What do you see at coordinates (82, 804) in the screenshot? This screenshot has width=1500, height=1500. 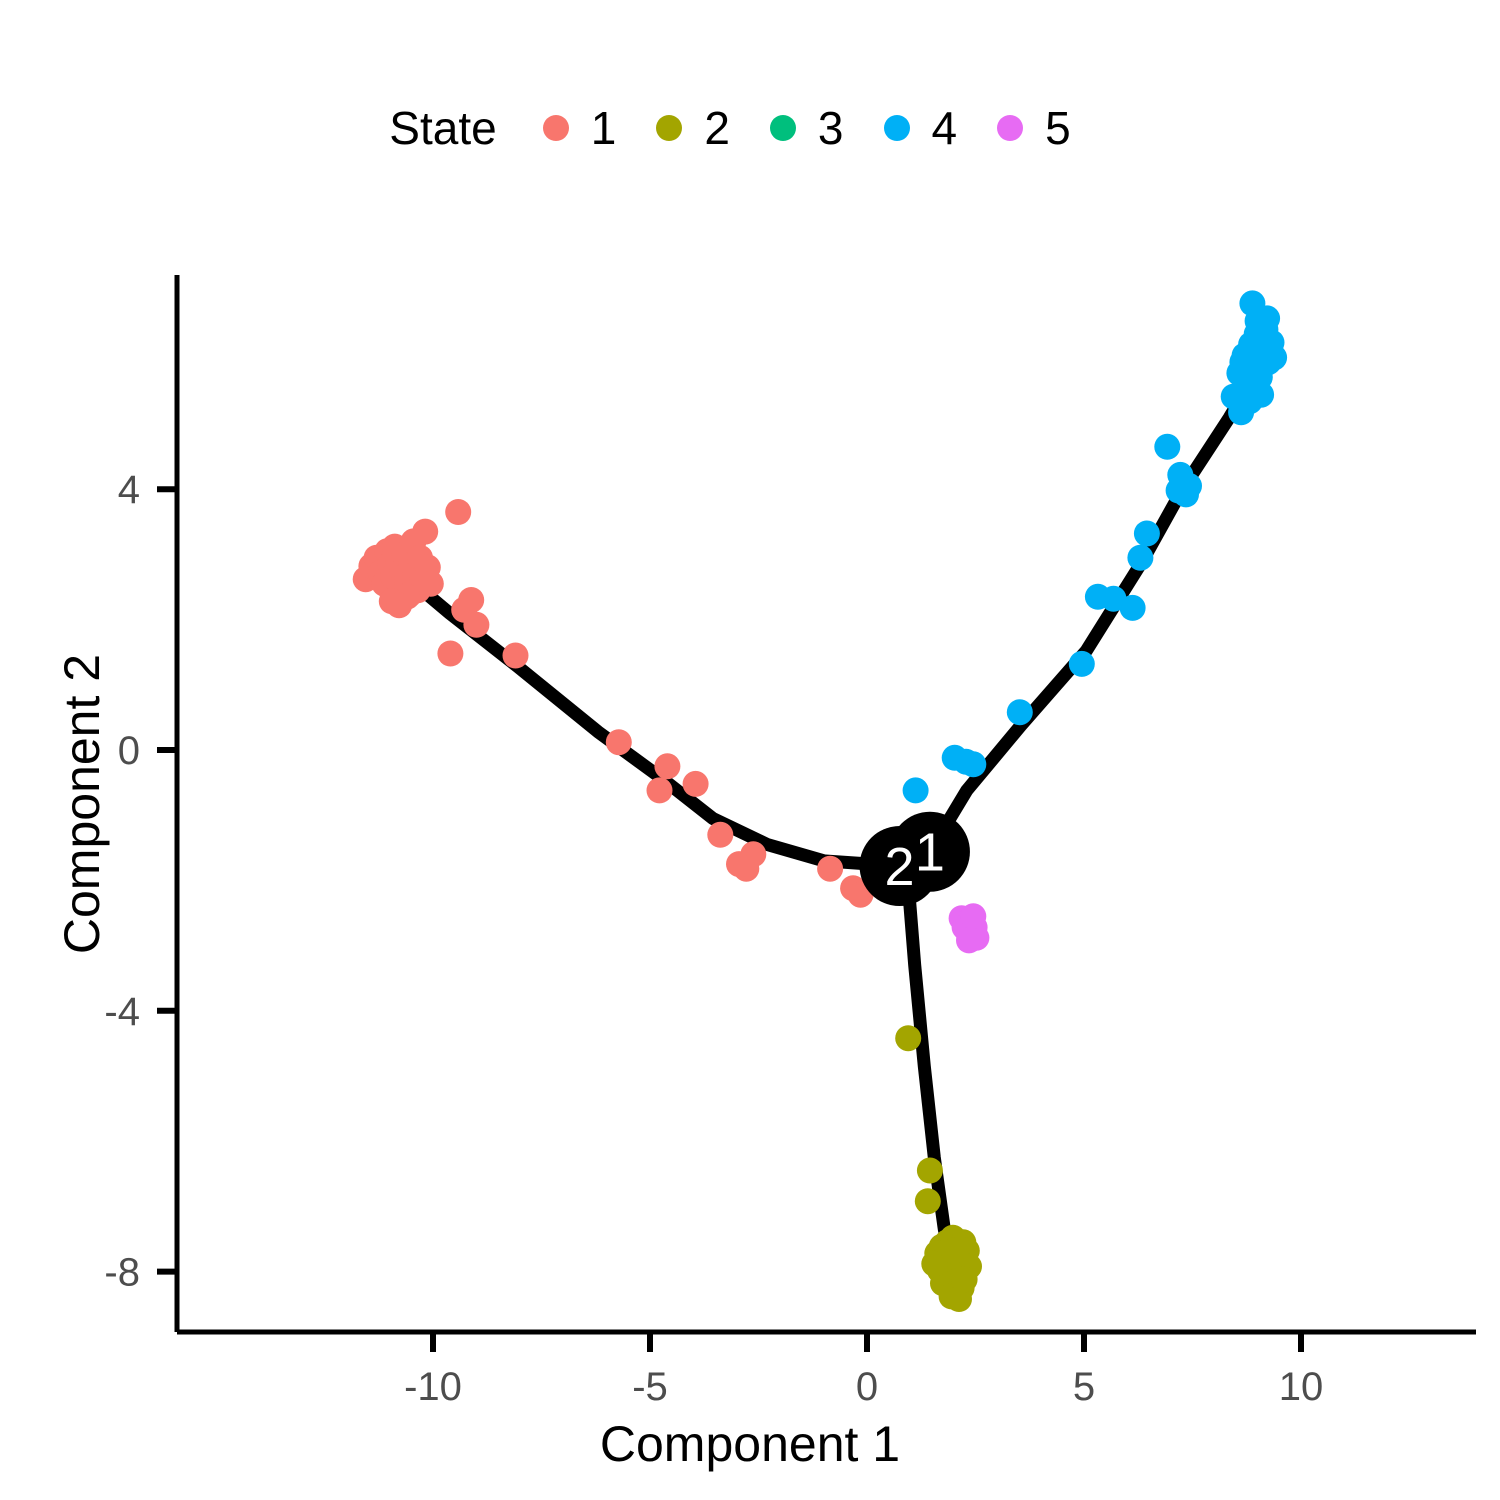 I see `y-axis-title: Component 2` at bounding box center [82, 804].